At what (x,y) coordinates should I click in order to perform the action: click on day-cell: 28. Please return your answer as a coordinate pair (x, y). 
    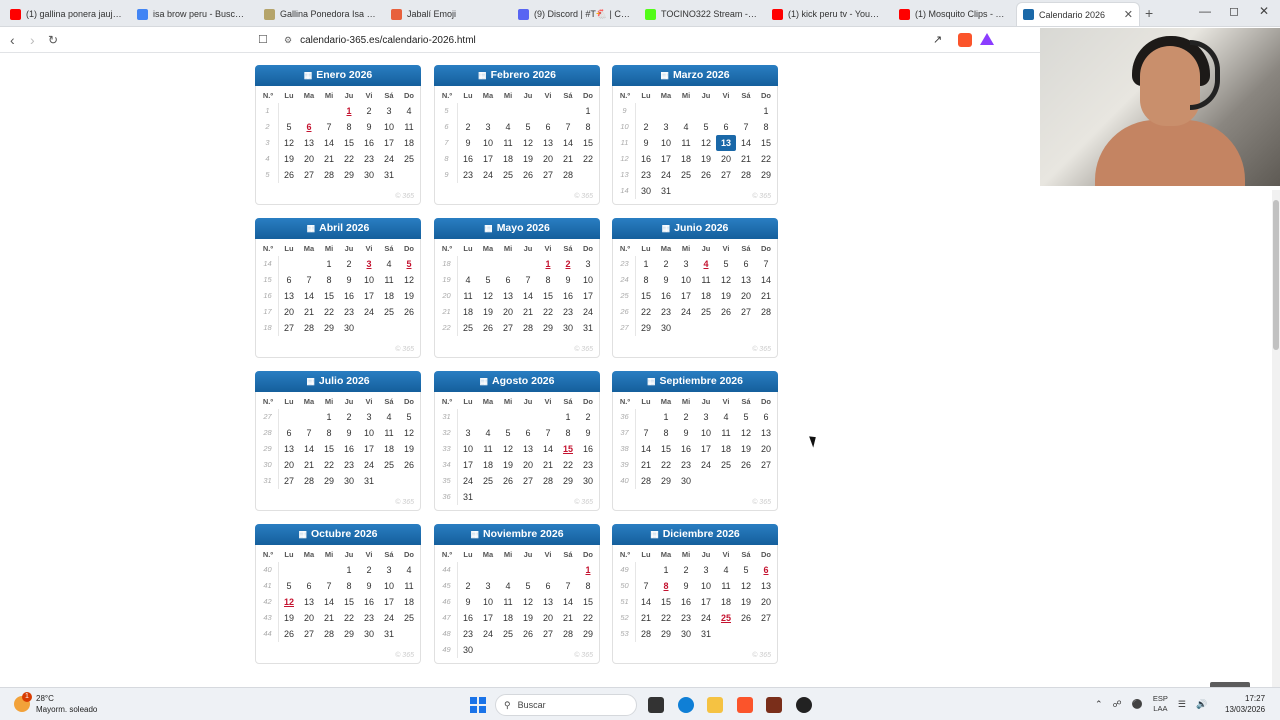
    Looking at the image, I should click on (329, 634).